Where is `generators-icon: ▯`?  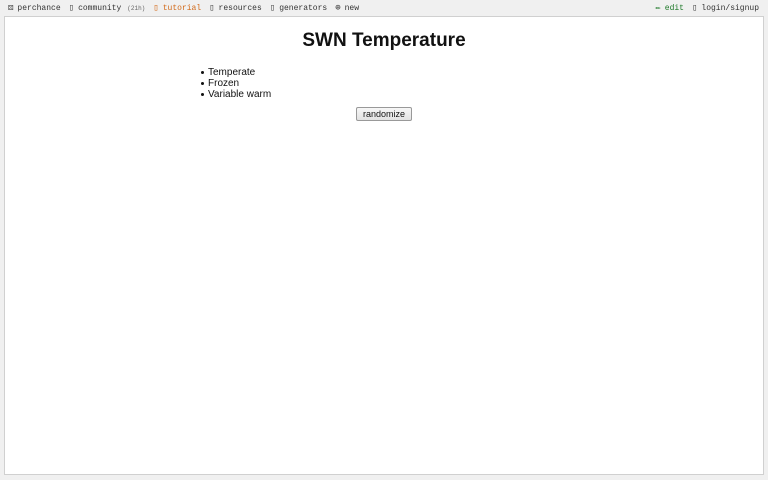 generators-icon: ▯ is located at coordinates (272, 7).